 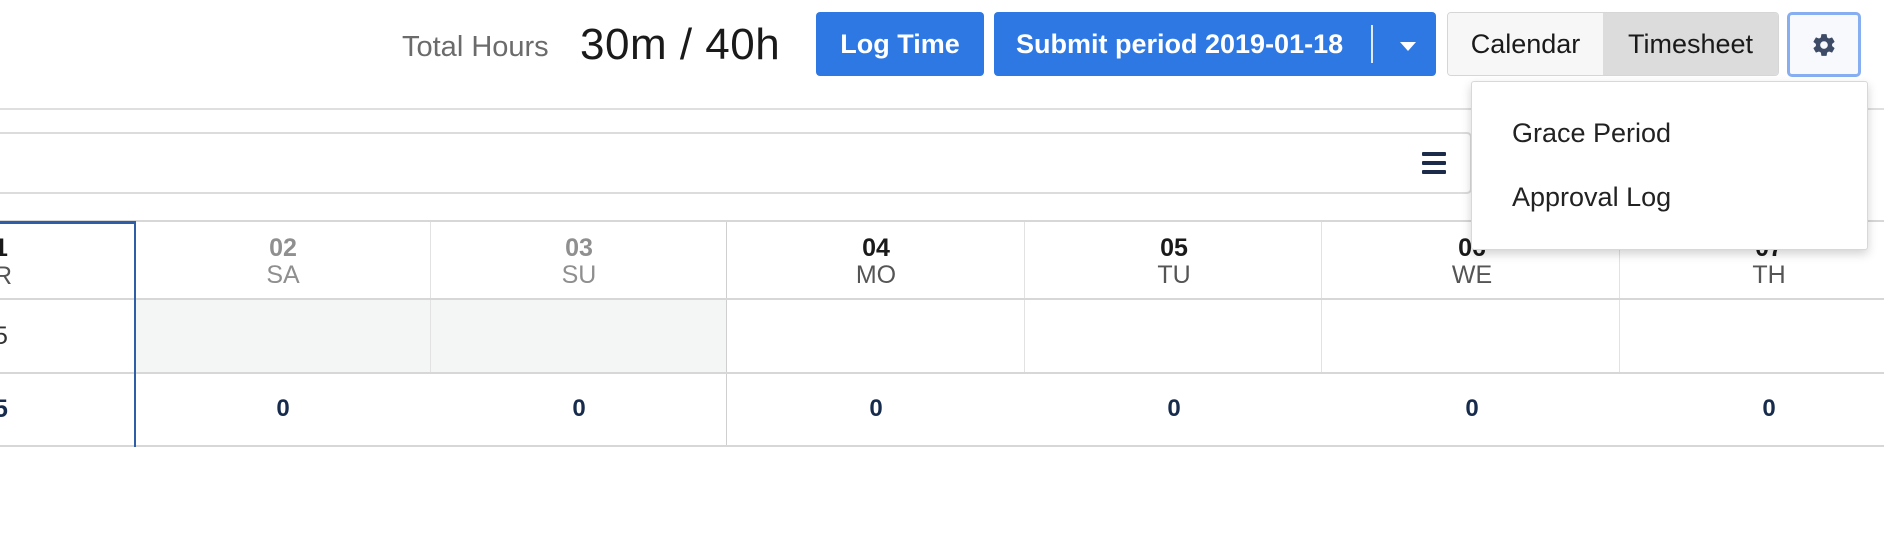 What do you see at coordinates (1408, 46) in the screenshot?
I see `chevron-down-icon` at bounding box center [1408, 46].